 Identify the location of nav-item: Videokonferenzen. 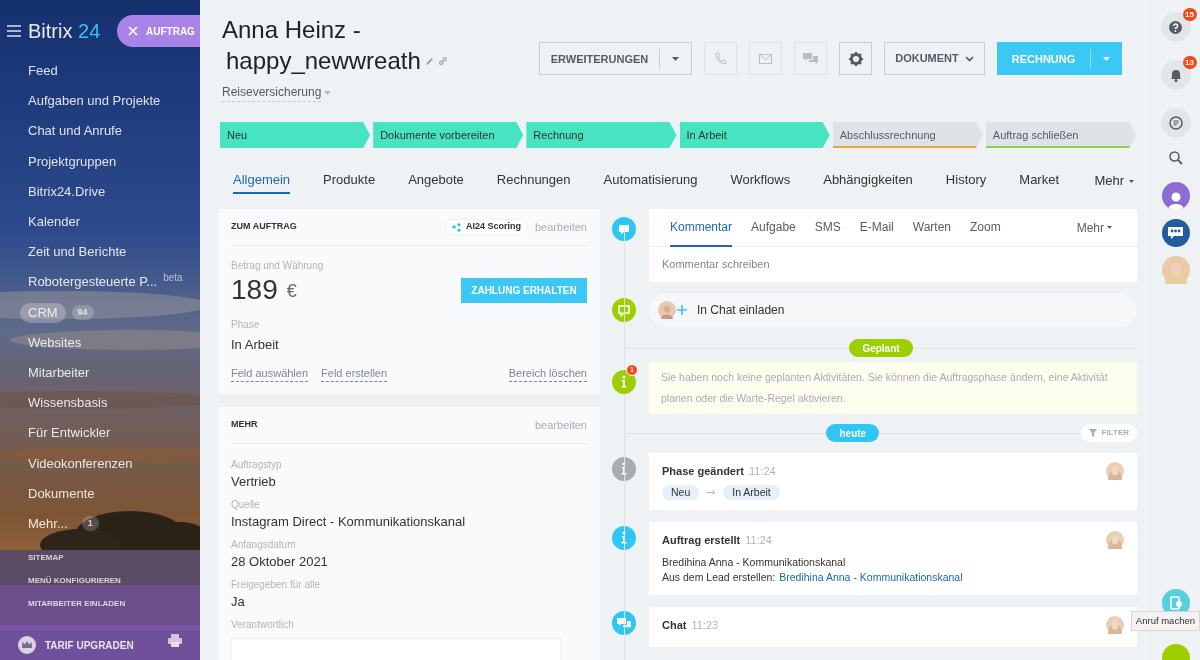
(80, 463).